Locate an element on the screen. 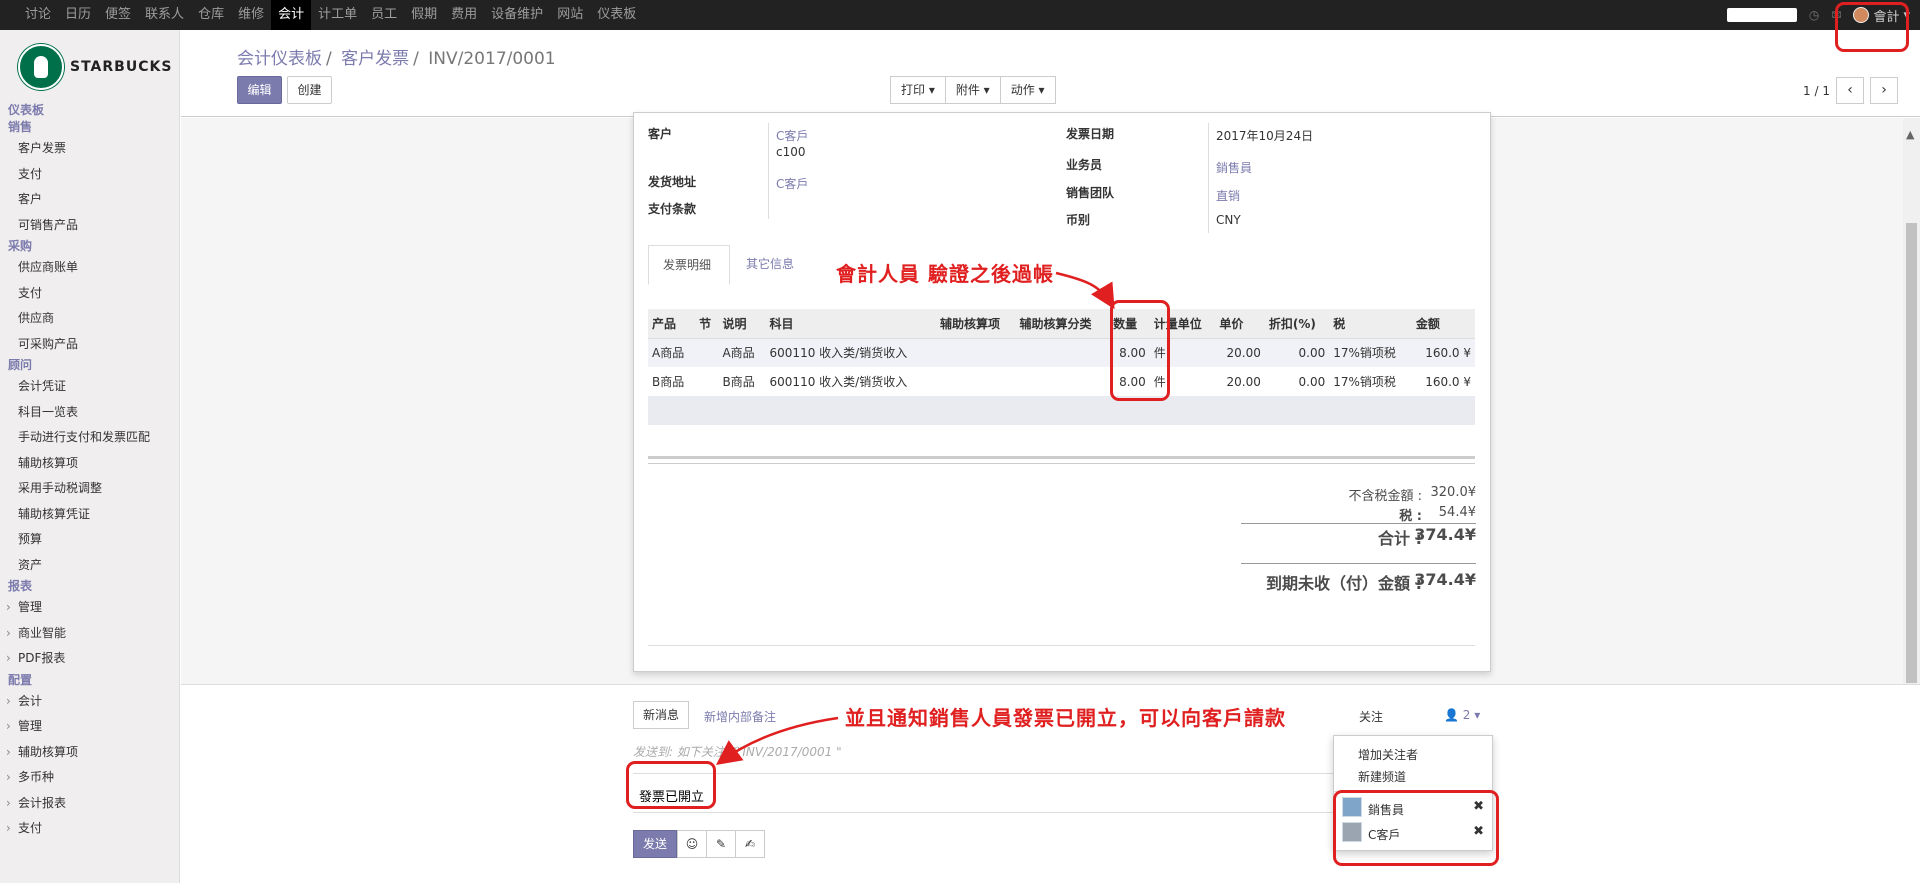 The image size is (1920, 883). sidebar-item: 采用手动税调整 is located at coordinates (90, 489).